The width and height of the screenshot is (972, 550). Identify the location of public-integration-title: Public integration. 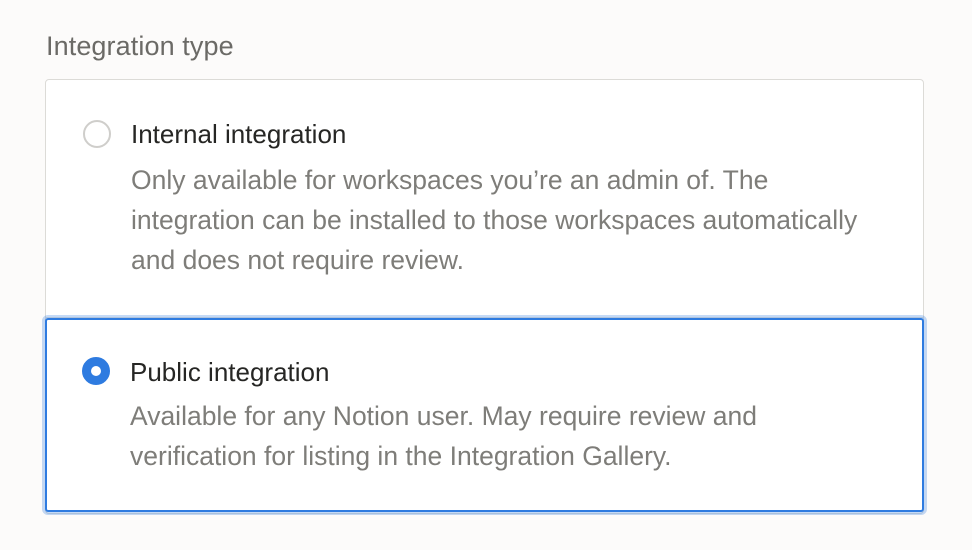
(230, 372).